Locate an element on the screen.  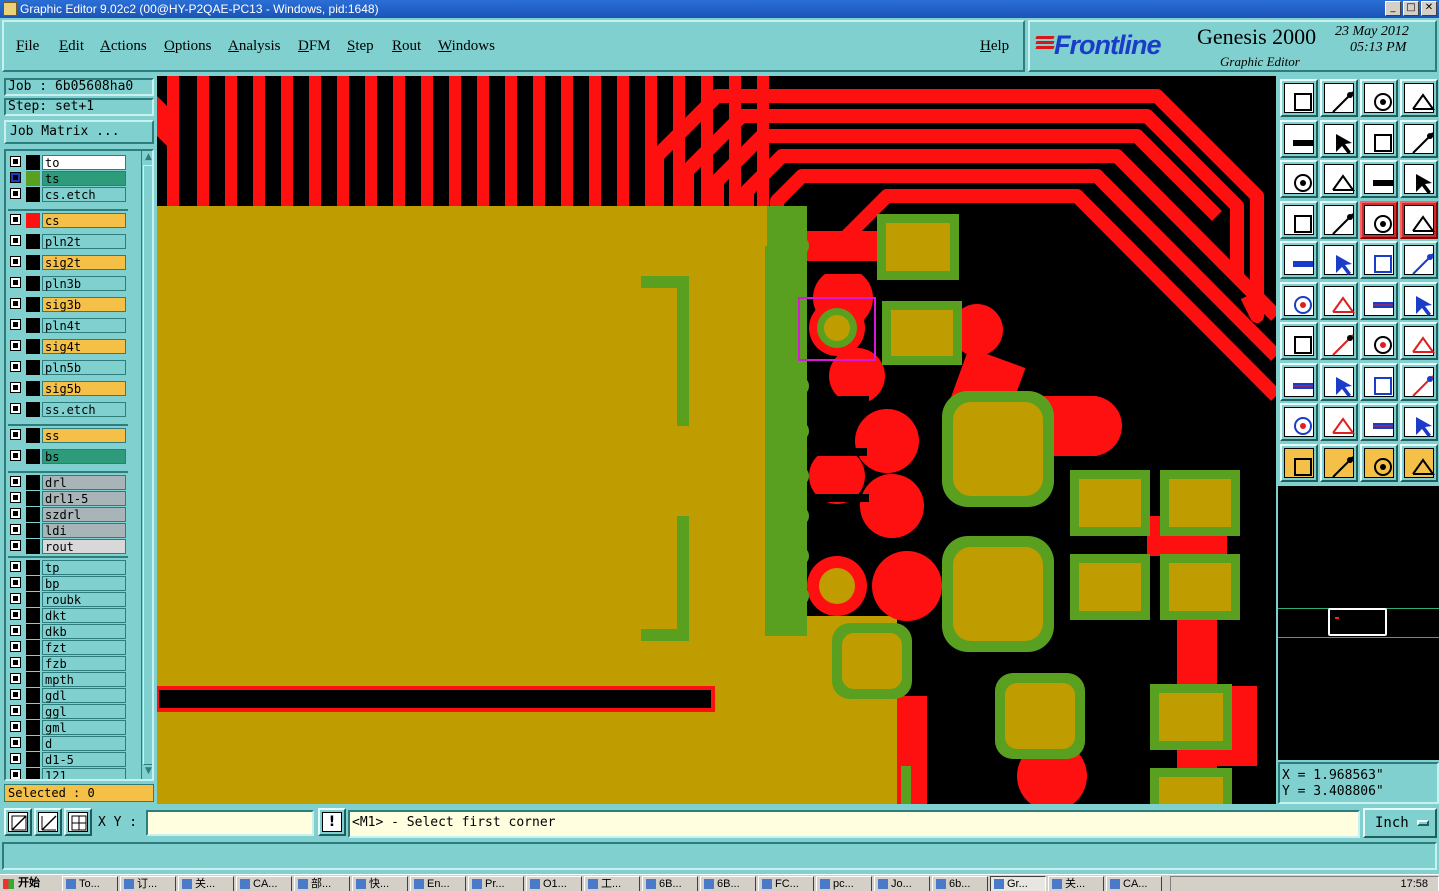
scroll-down-icon: ▼ is located at coordinates (147, 771).